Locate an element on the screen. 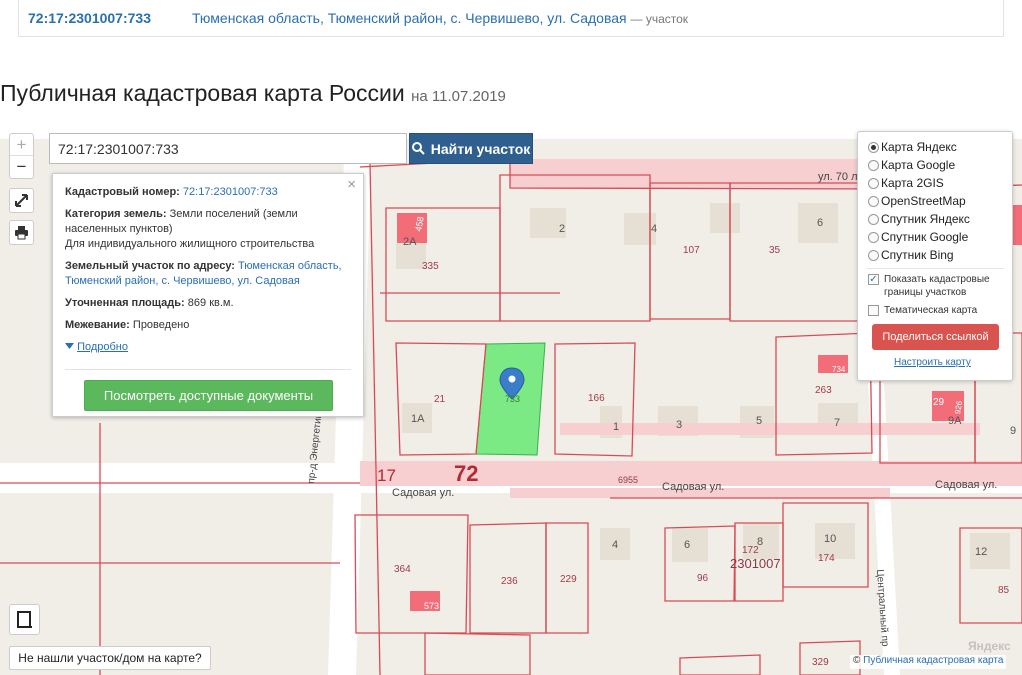 This screenshot has width=1022, height=675. house-number: 2А is located at coordinates (410, 242).